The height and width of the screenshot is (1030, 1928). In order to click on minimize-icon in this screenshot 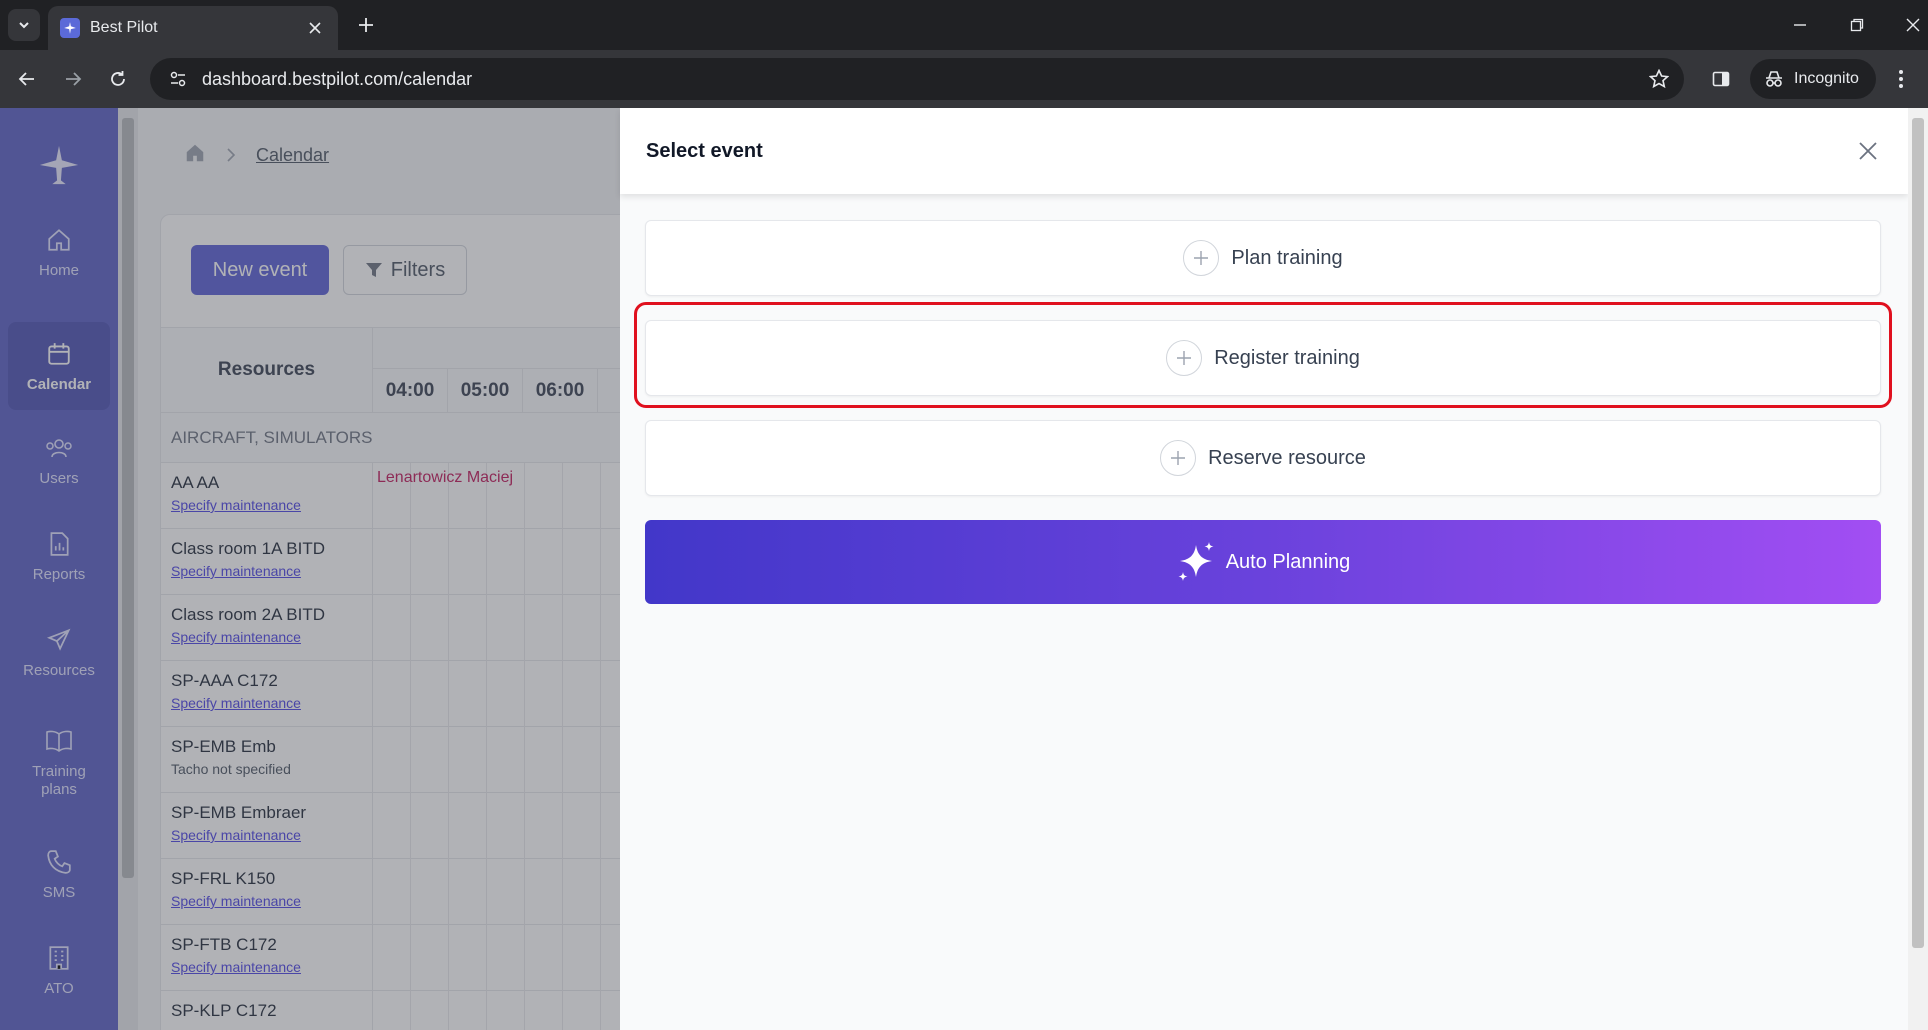, I will do `click(1800, 25)`.